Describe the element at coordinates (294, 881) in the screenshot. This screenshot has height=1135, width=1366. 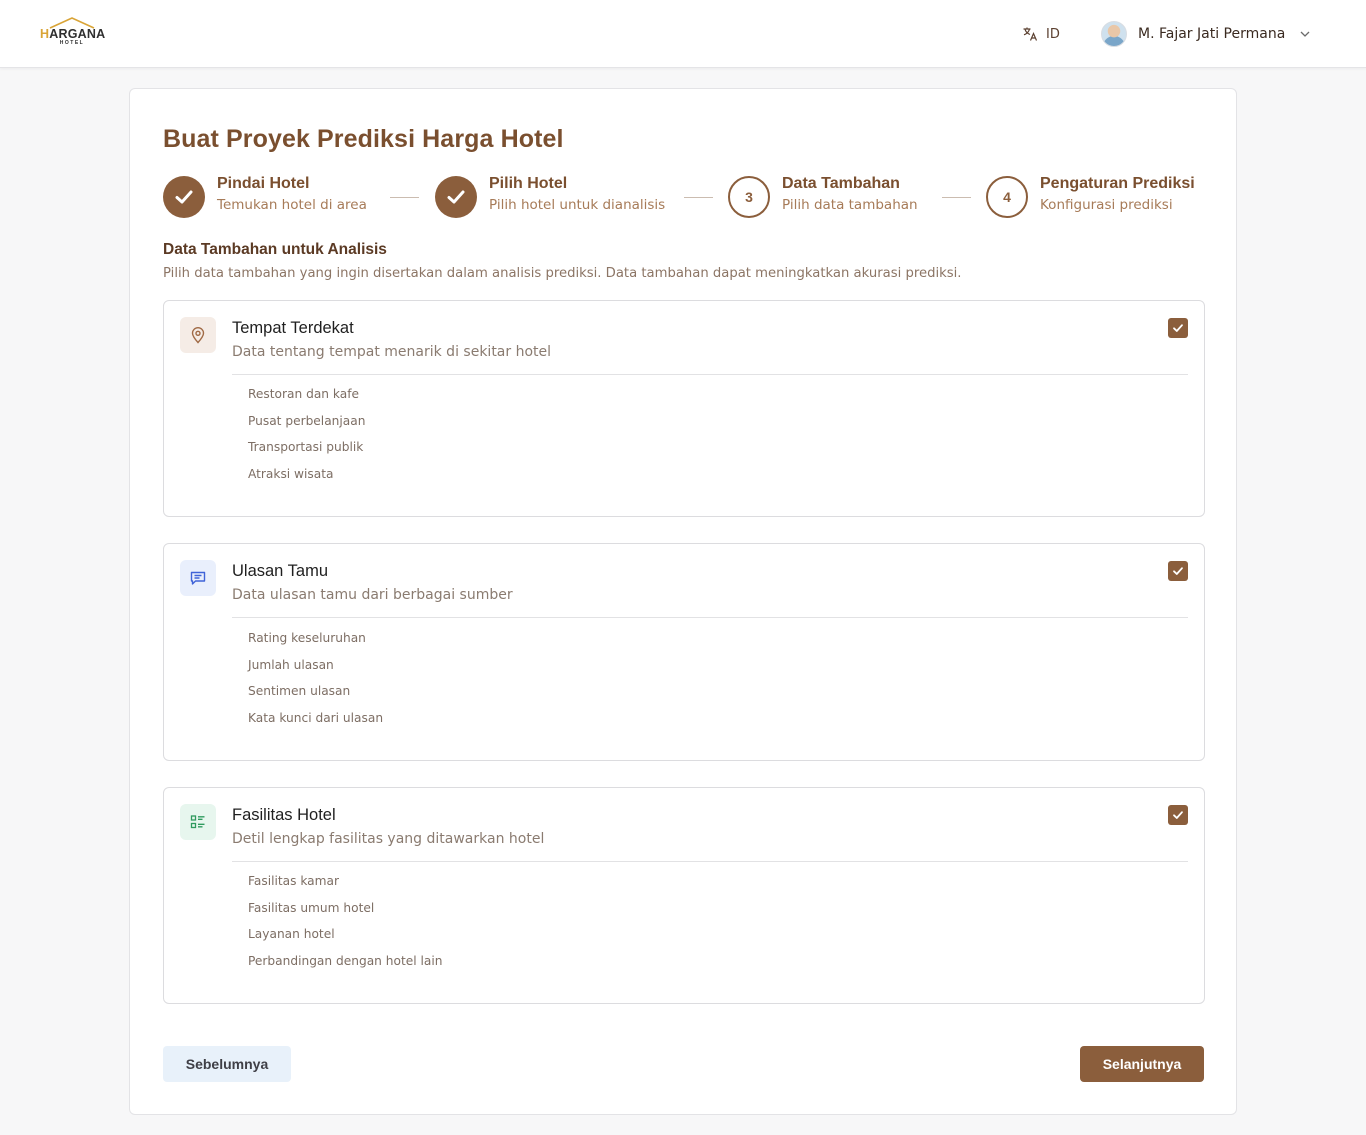
I see `list-item: Fasilitas kamar` at that location.